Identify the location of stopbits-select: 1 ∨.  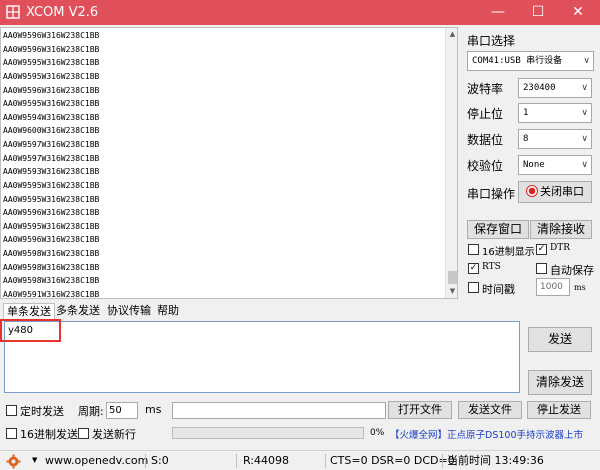
(555, 113).